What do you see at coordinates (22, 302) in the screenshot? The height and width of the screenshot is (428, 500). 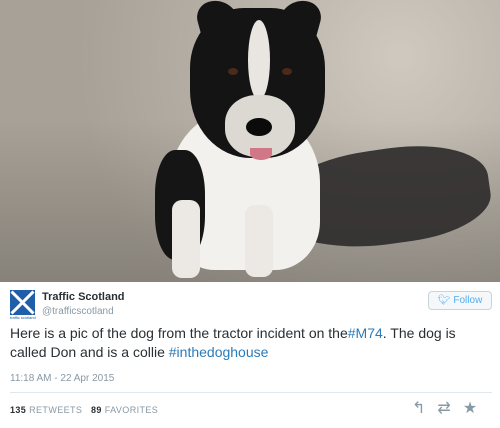 I see `saltire-flag-icon` at bounding box center [22, 302].